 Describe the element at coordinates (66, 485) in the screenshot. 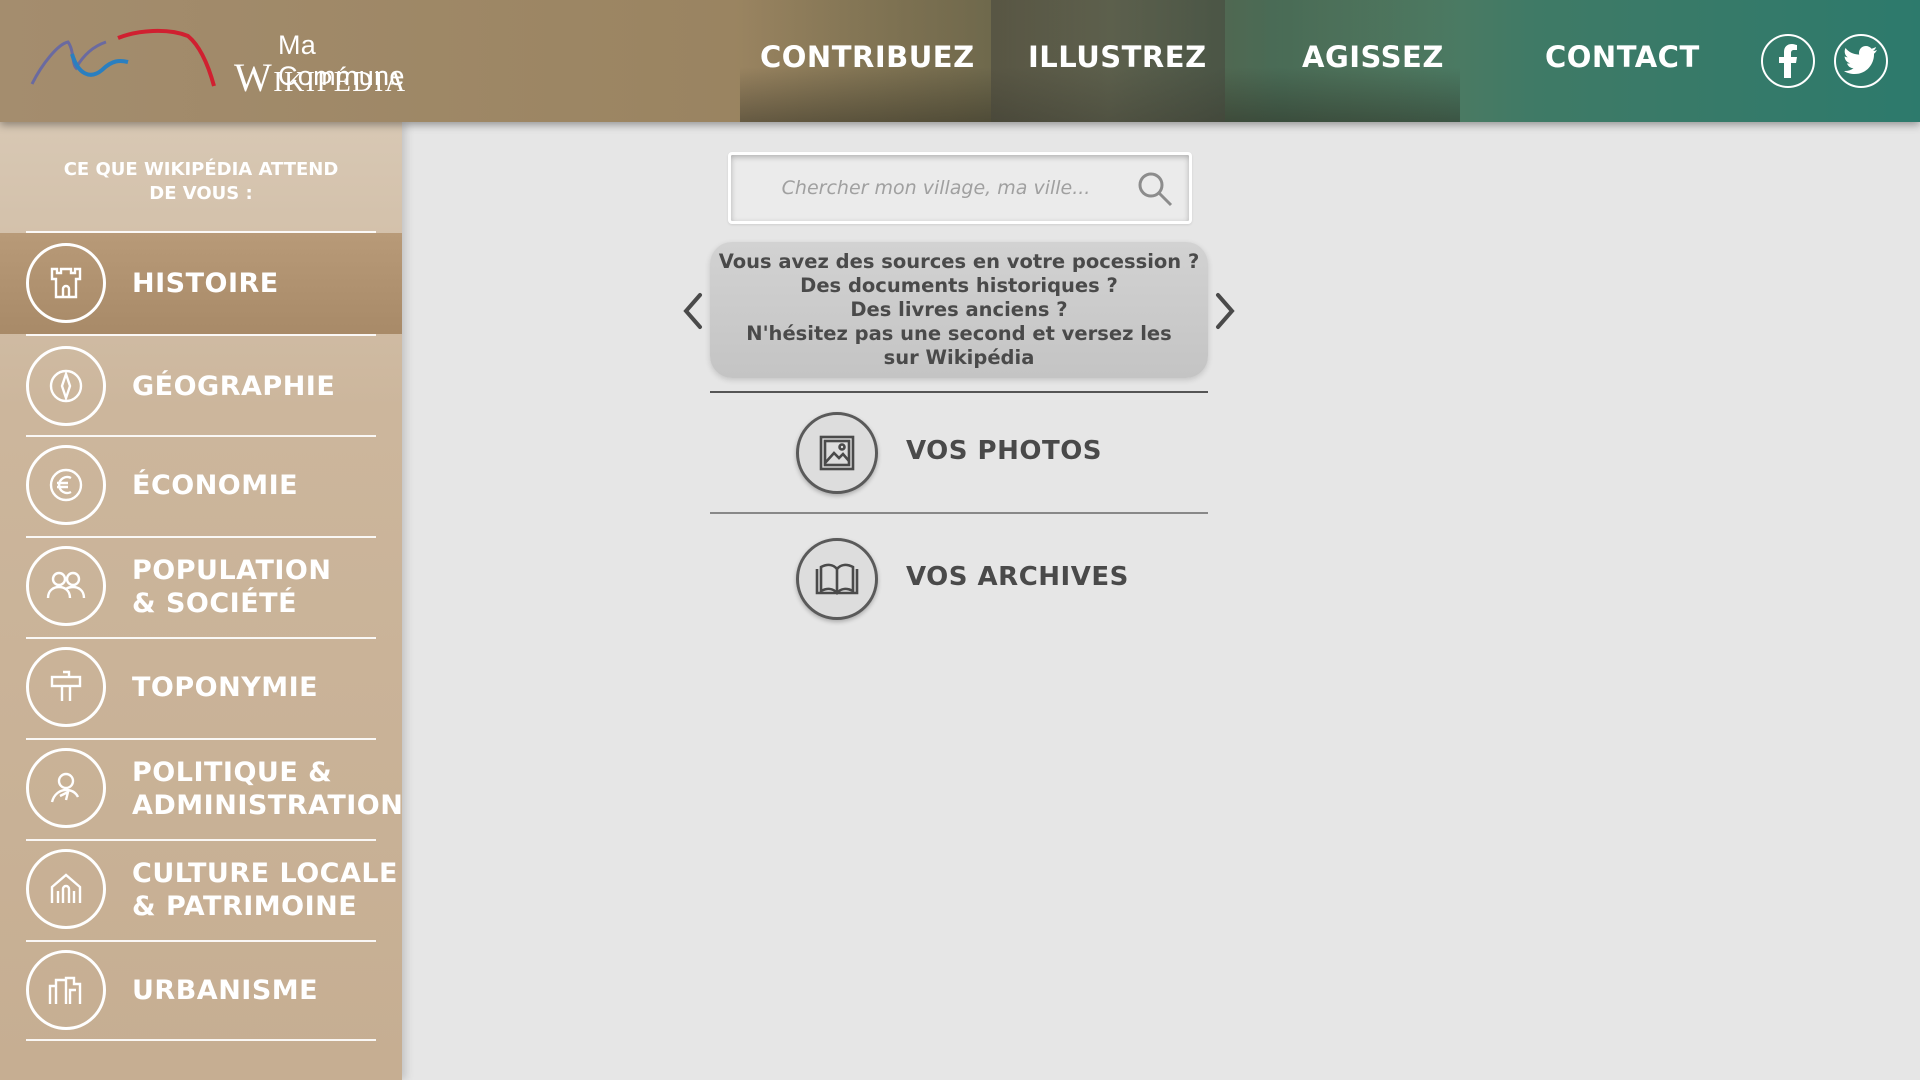

I see `euro-icon` at that location.